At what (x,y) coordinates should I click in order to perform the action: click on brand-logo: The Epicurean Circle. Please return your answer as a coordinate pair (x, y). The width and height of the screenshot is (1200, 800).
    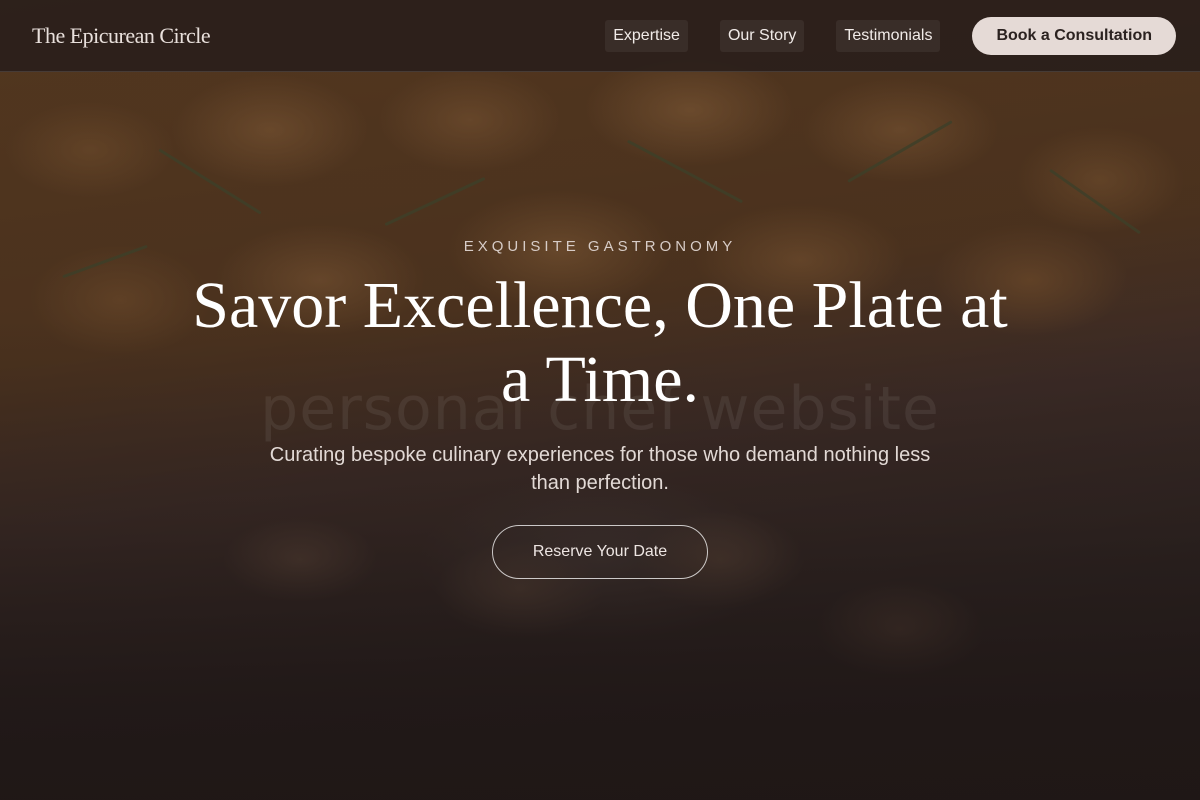
    Looking at the image, I should click on (121, 36).